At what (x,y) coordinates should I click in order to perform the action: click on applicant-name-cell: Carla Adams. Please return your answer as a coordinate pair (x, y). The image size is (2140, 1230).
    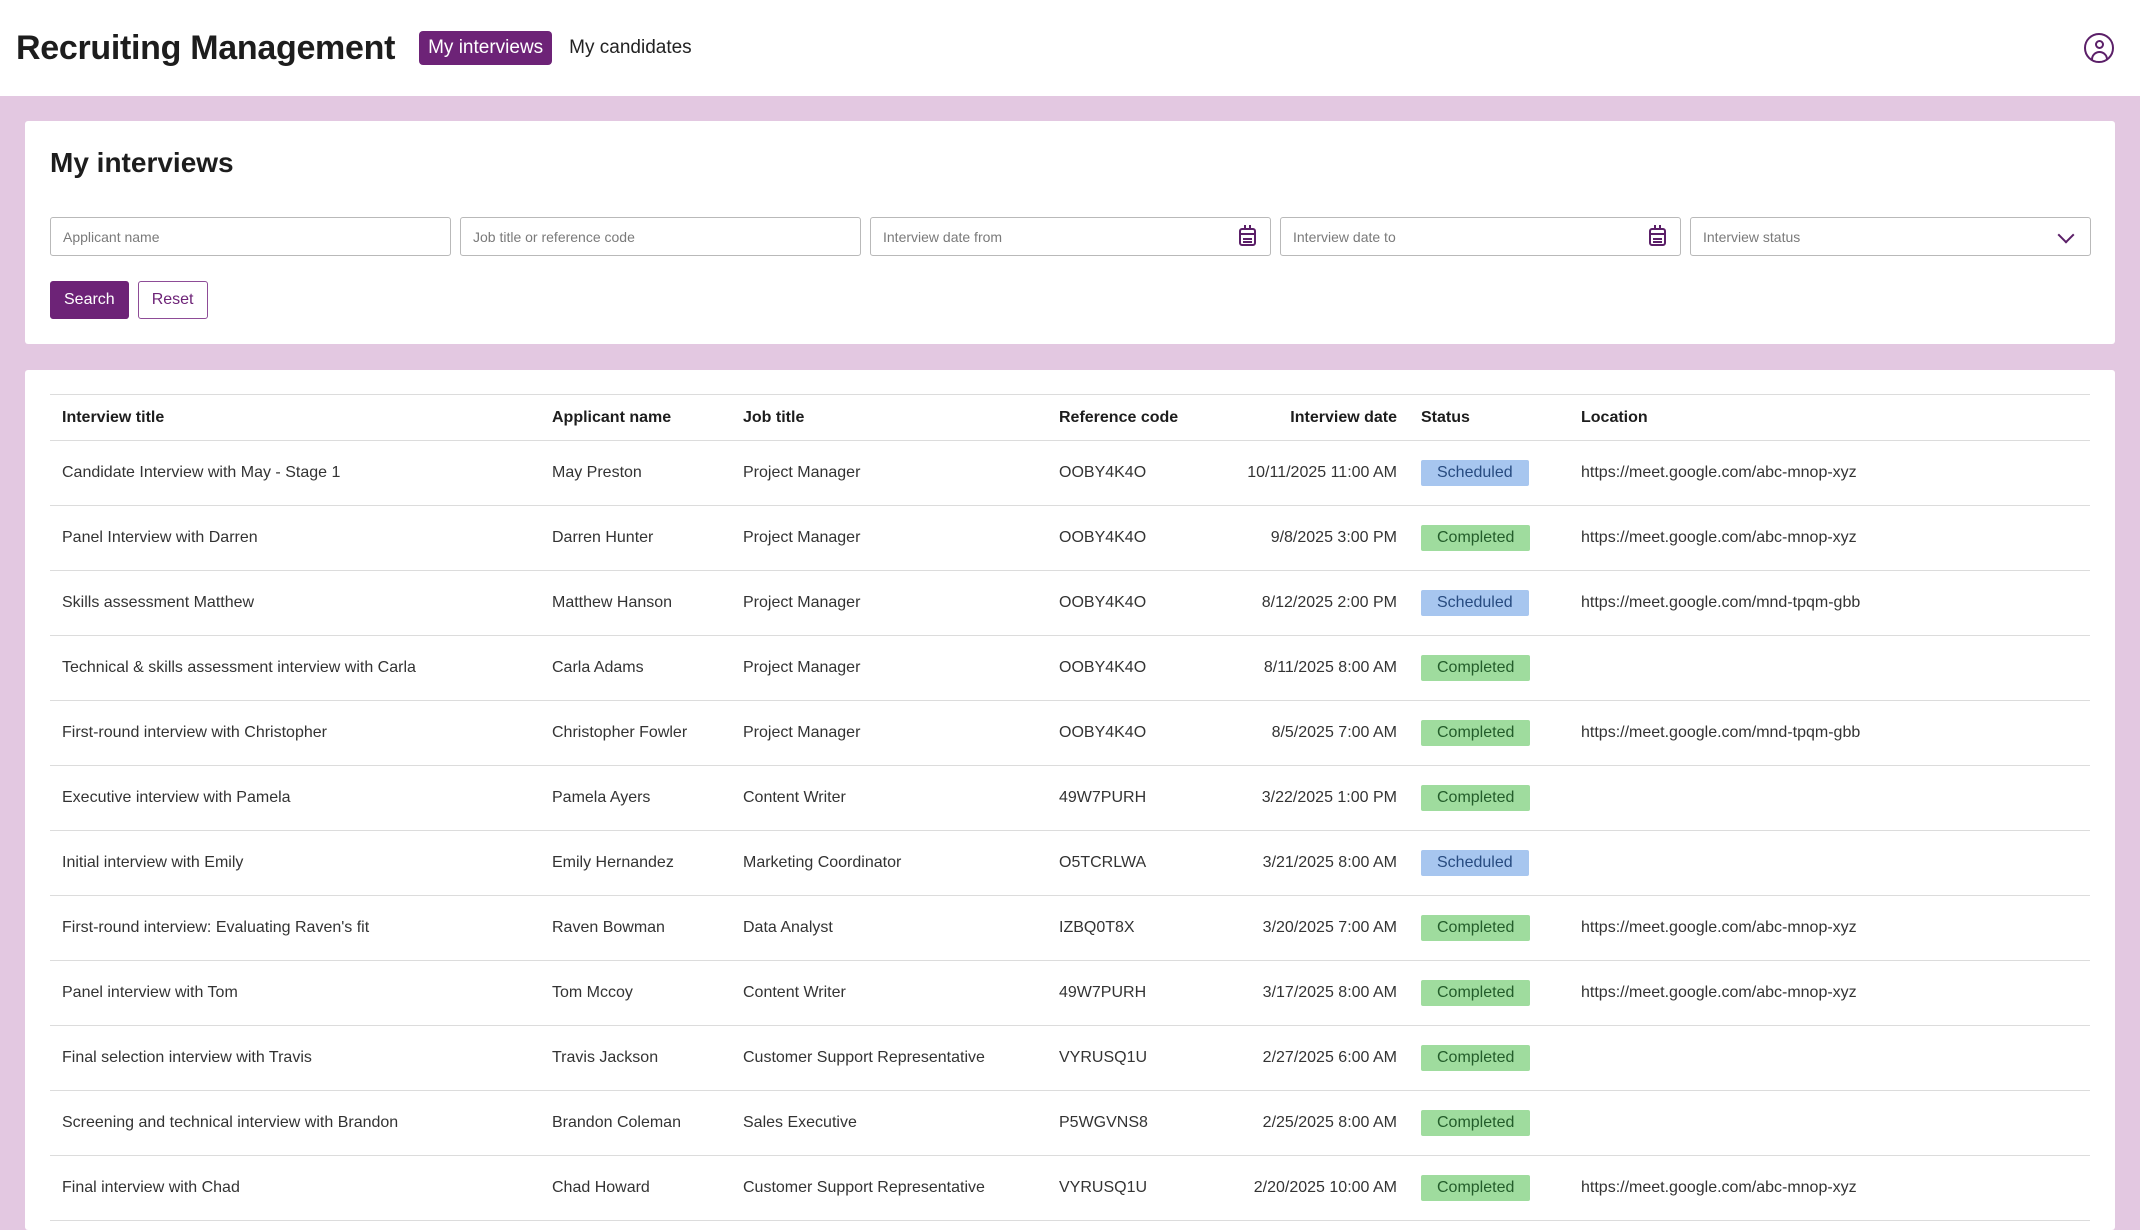
    Looking at the image, I should click on (635, 668).